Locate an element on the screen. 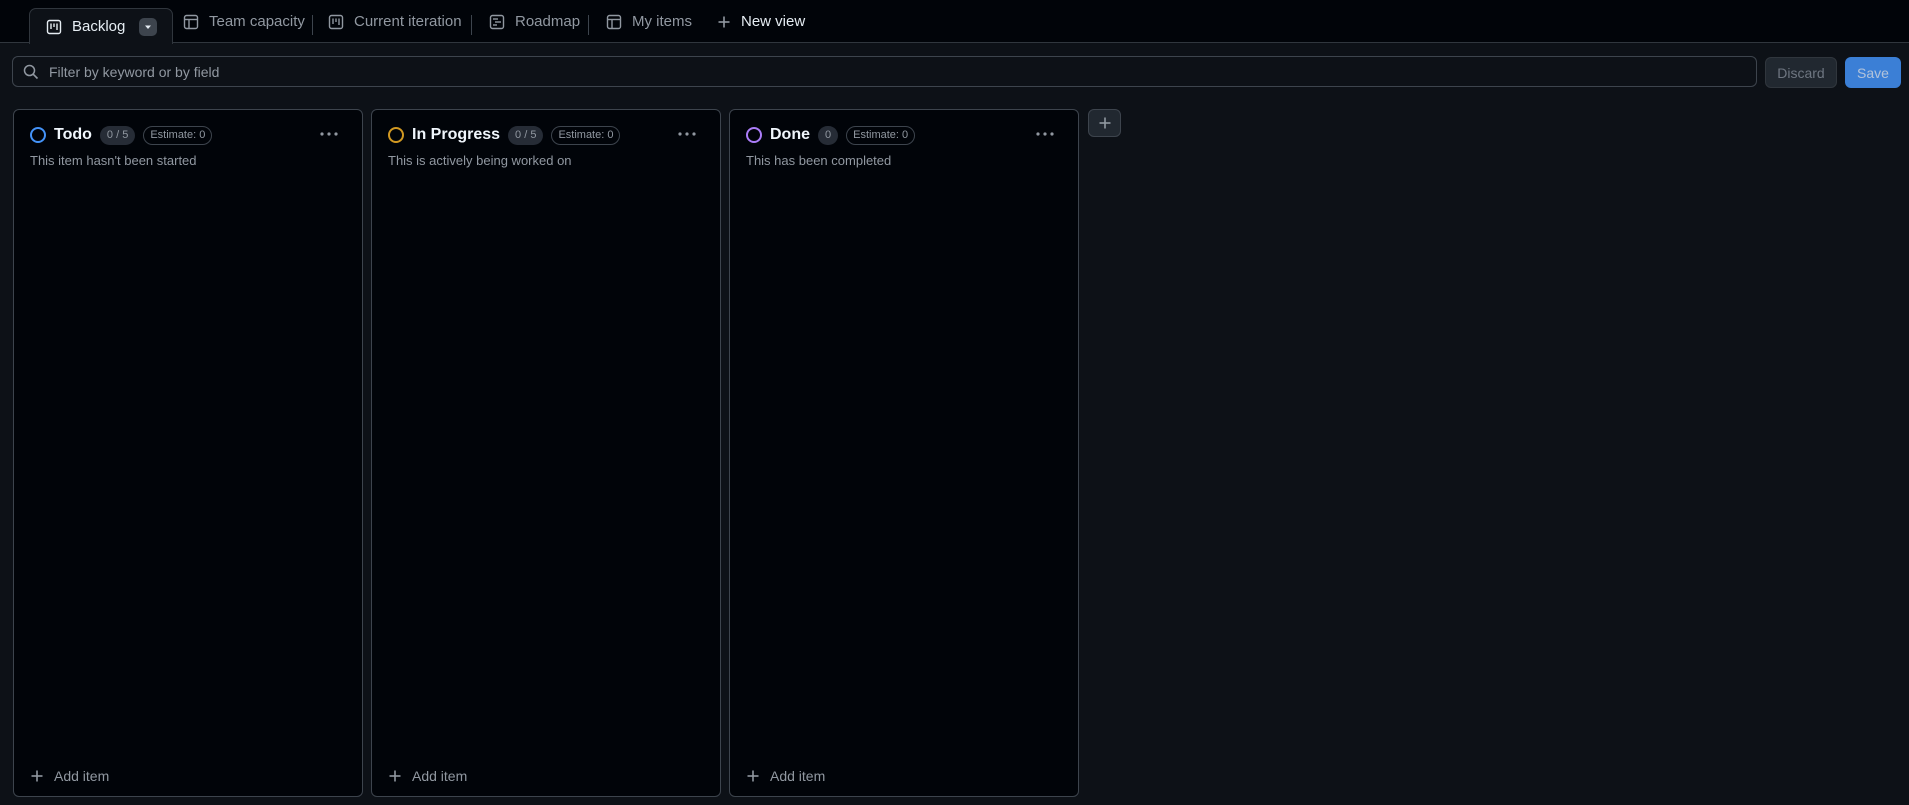 Image resolution: width=1909 pixels, height=805 pixels. tab-current-iteration: Current iteration is located at coordinates (395, 21).